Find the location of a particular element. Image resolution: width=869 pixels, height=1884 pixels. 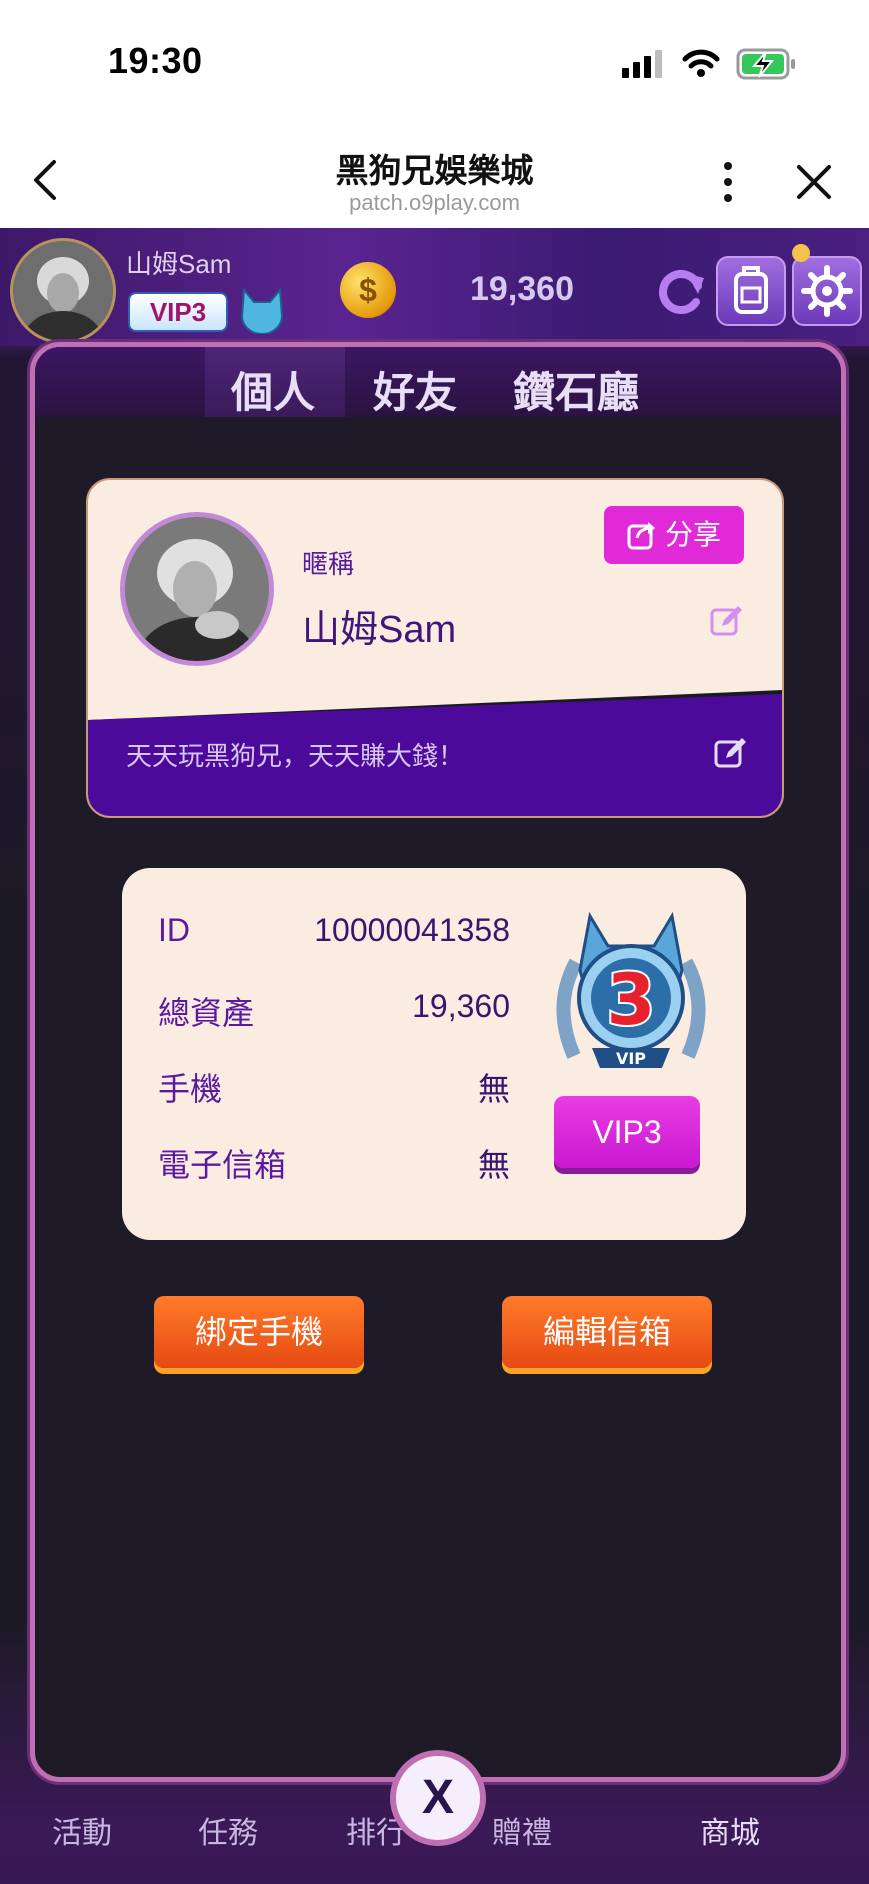

share-label: 分享 is located at coordinates (692, 534).